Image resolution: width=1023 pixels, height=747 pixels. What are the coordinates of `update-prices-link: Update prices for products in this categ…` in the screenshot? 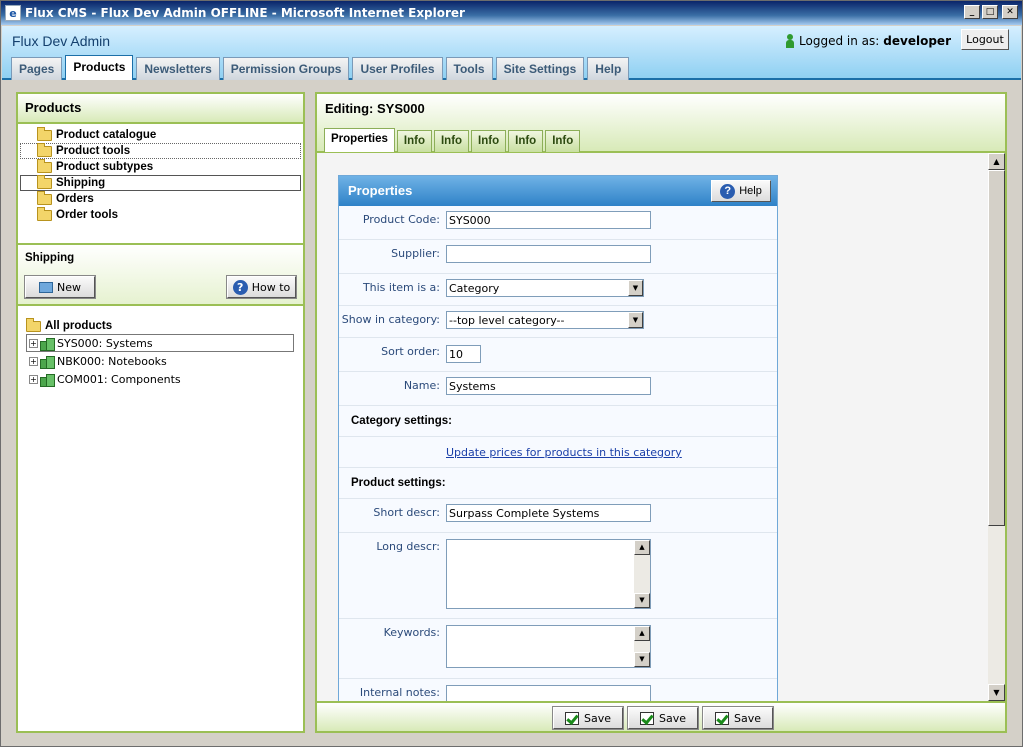 It's located at (564, 452).